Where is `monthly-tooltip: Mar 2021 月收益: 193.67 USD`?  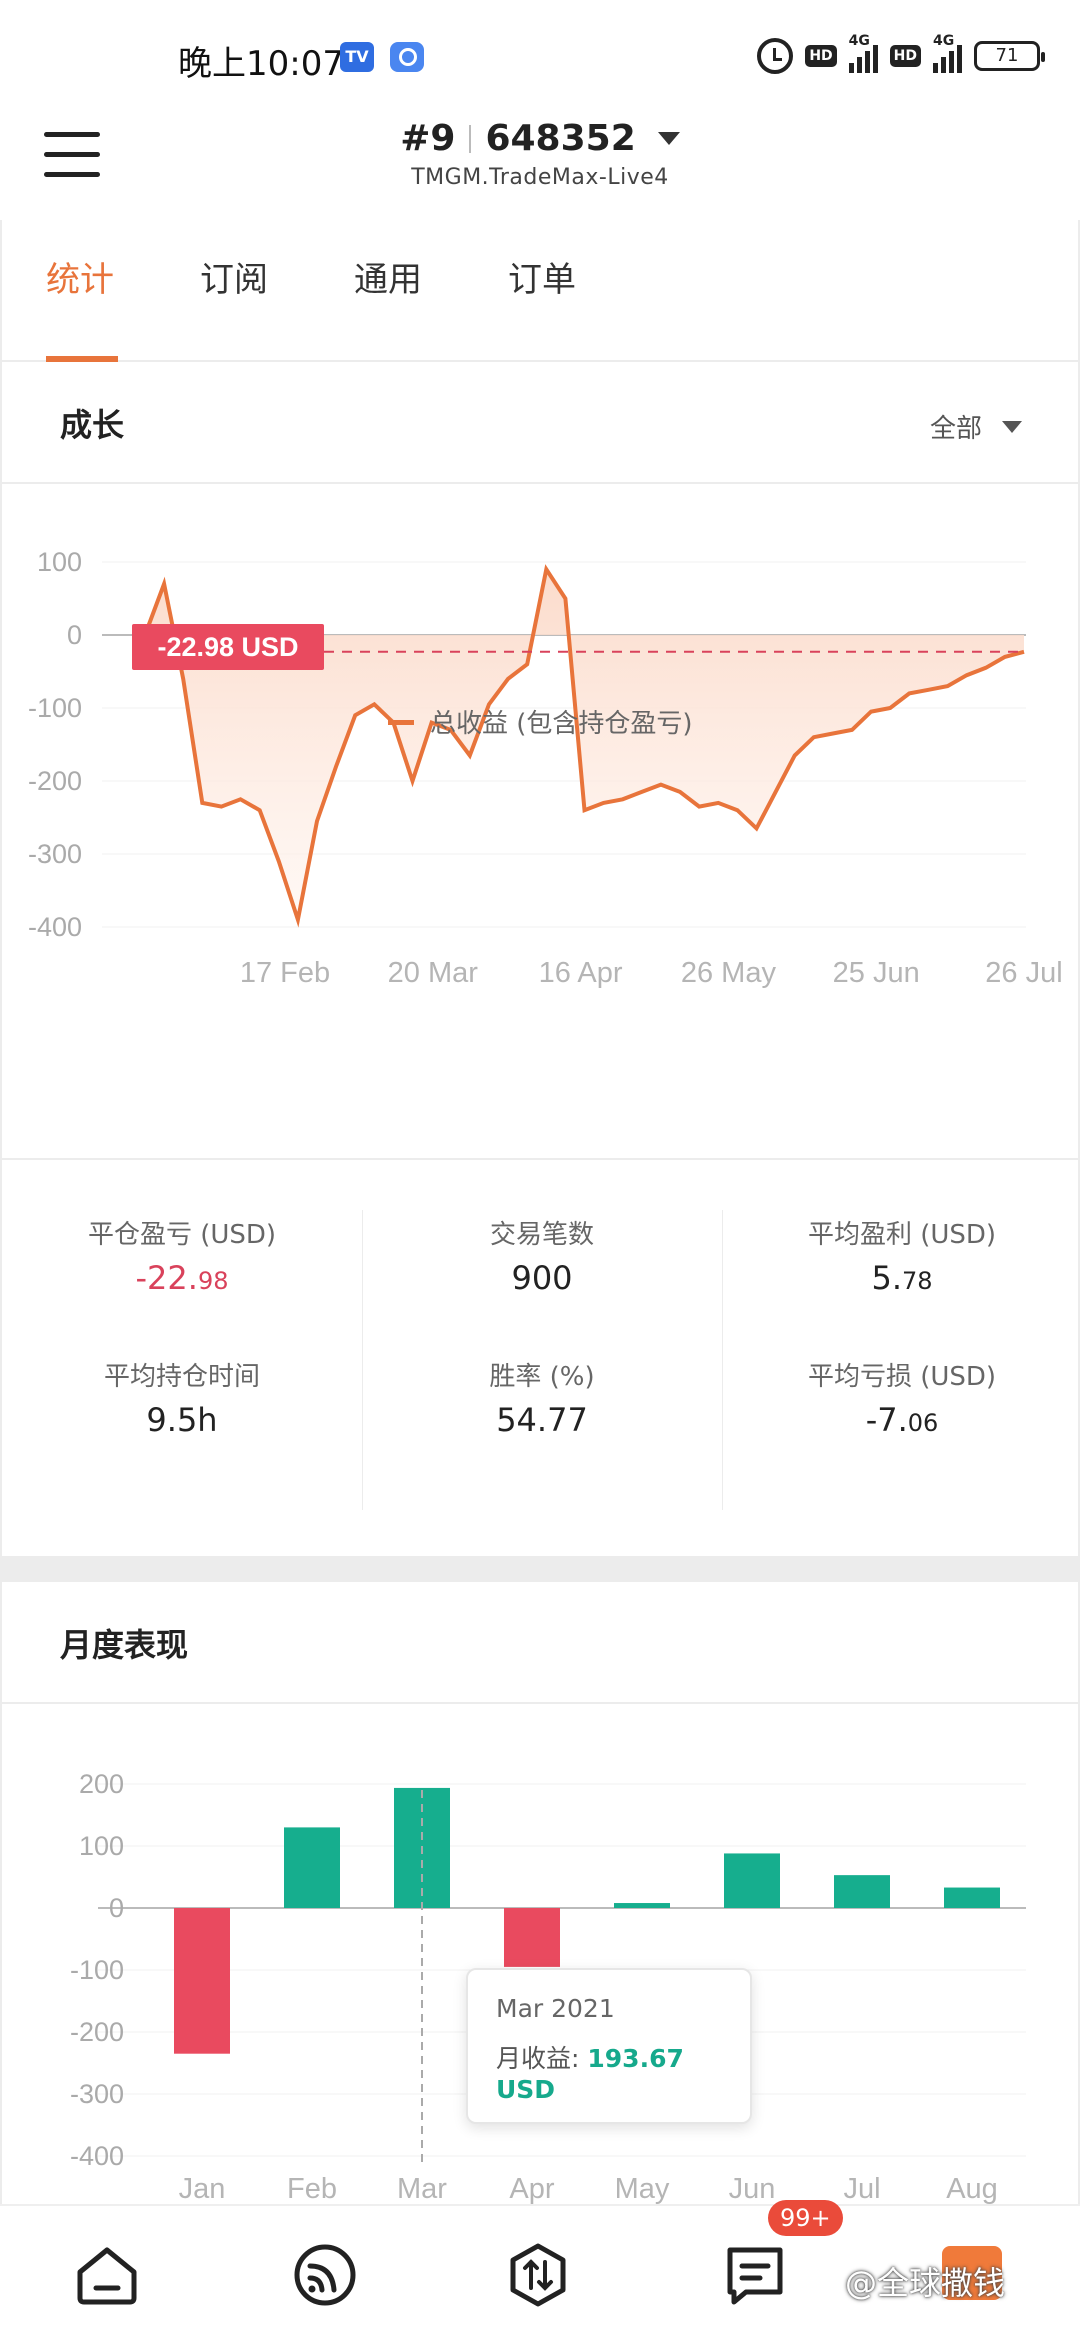
monthly-tooltip: Mar 2021 月收益: 193.67 USD is located at coordinates (609, 2046).